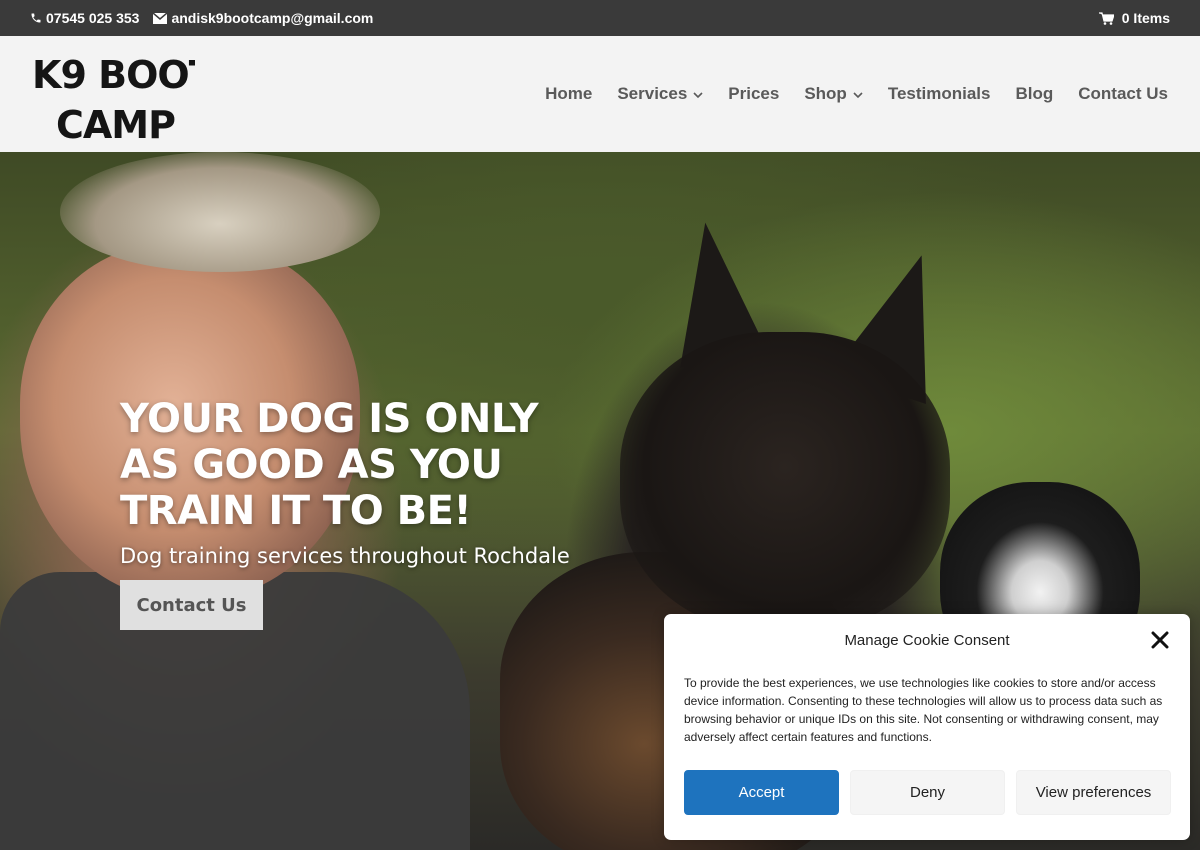 The image size is (1200, 850). What do you see at coordinates (1160, 640) in the screenshot?
I see `close-icon` at bounding box center [1160, 640].